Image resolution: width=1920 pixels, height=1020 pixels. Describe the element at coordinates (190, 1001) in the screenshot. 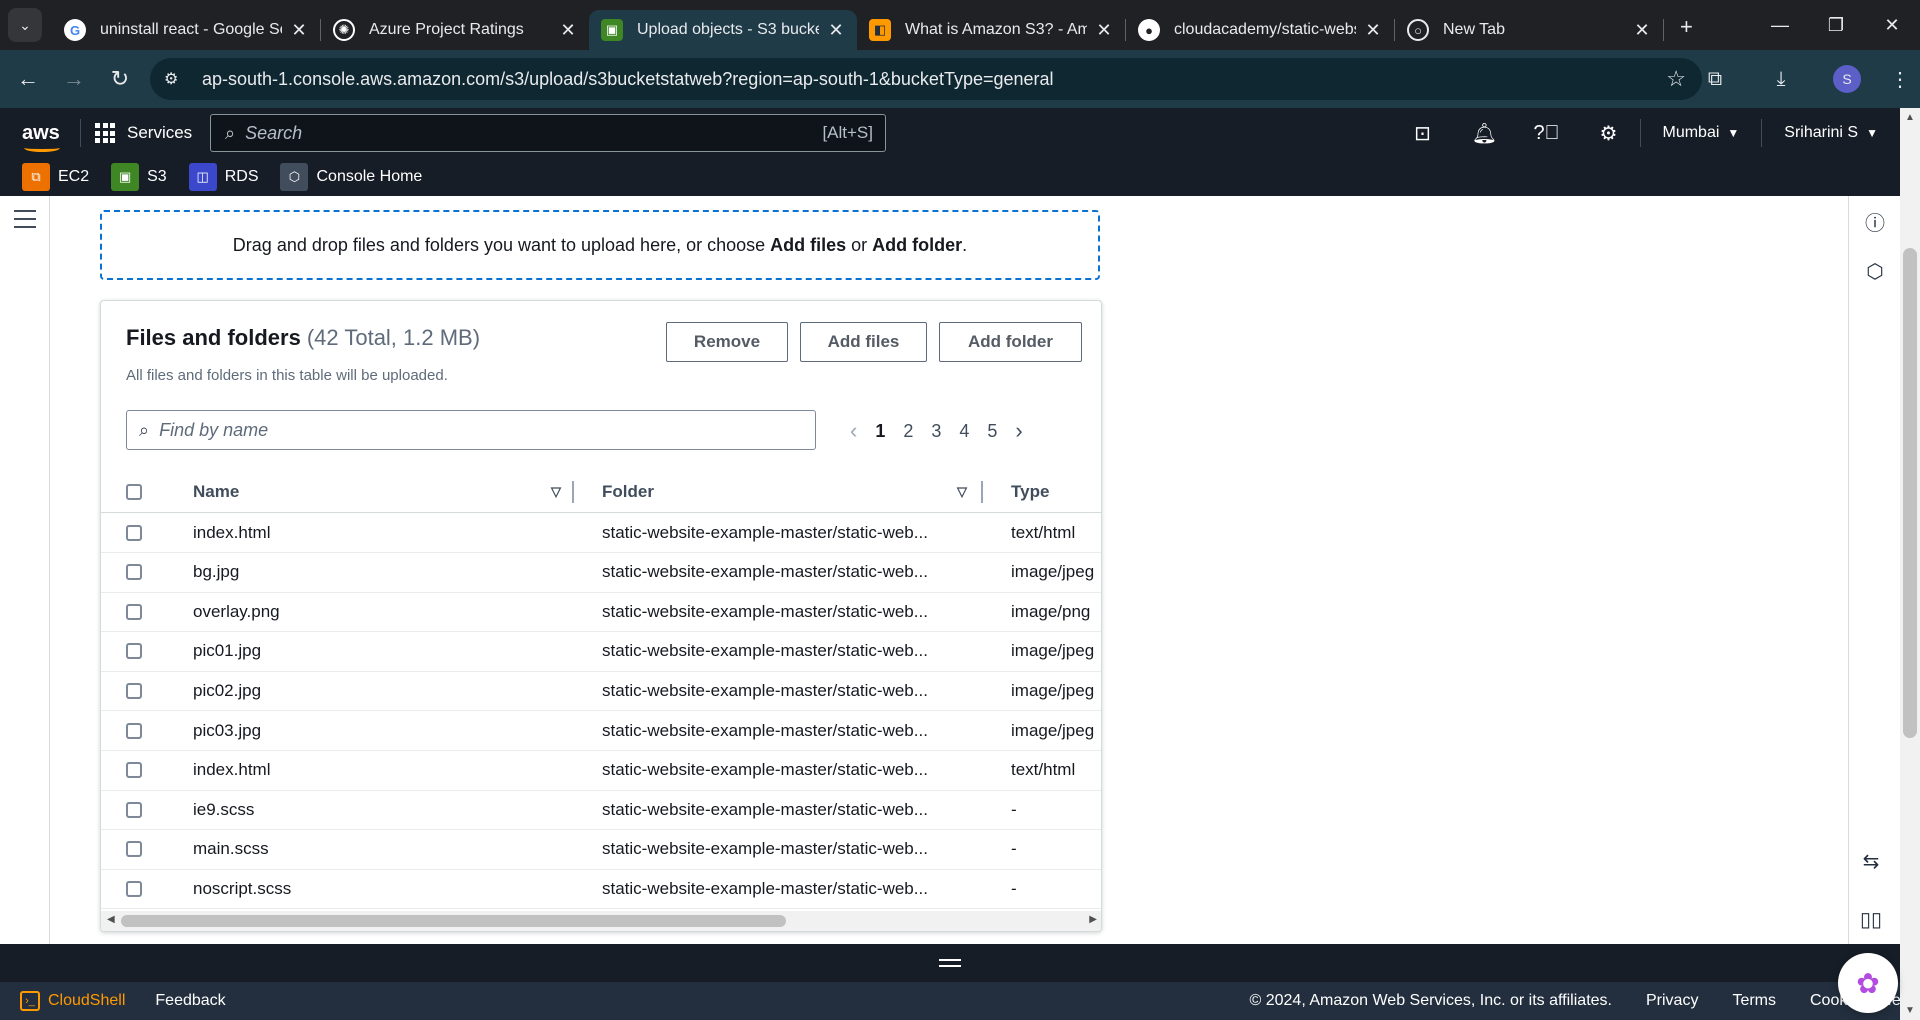

I see `feedback-link: Feedback` at that location.